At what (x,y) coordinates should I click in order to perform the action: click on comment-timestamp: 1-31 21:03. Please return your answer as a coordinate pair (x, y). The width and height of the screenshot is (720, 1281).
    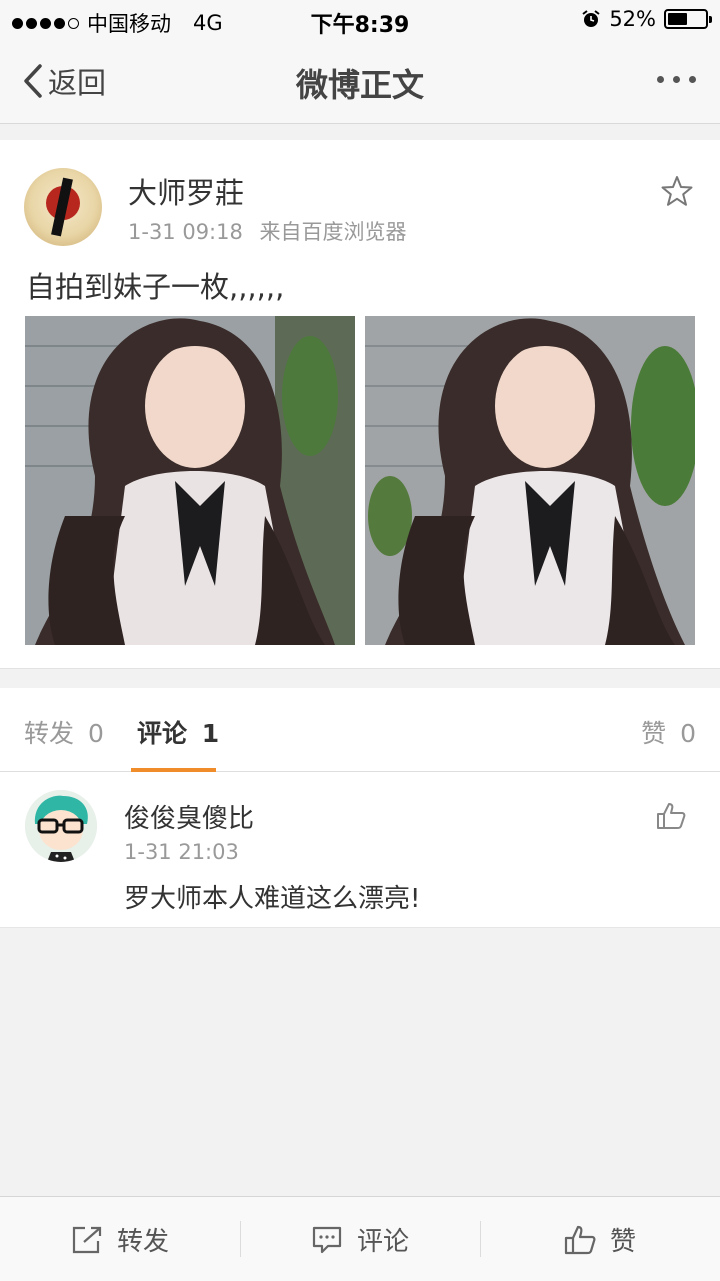
    Looking at the image, I should click on (181, 852).